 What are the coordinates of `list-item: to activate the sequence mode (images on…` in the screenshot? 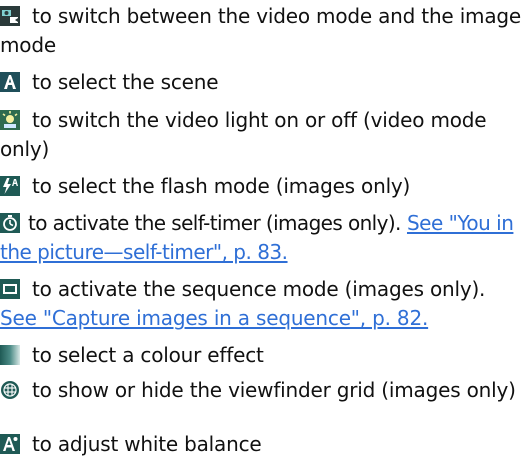 It's located at (261, 304).